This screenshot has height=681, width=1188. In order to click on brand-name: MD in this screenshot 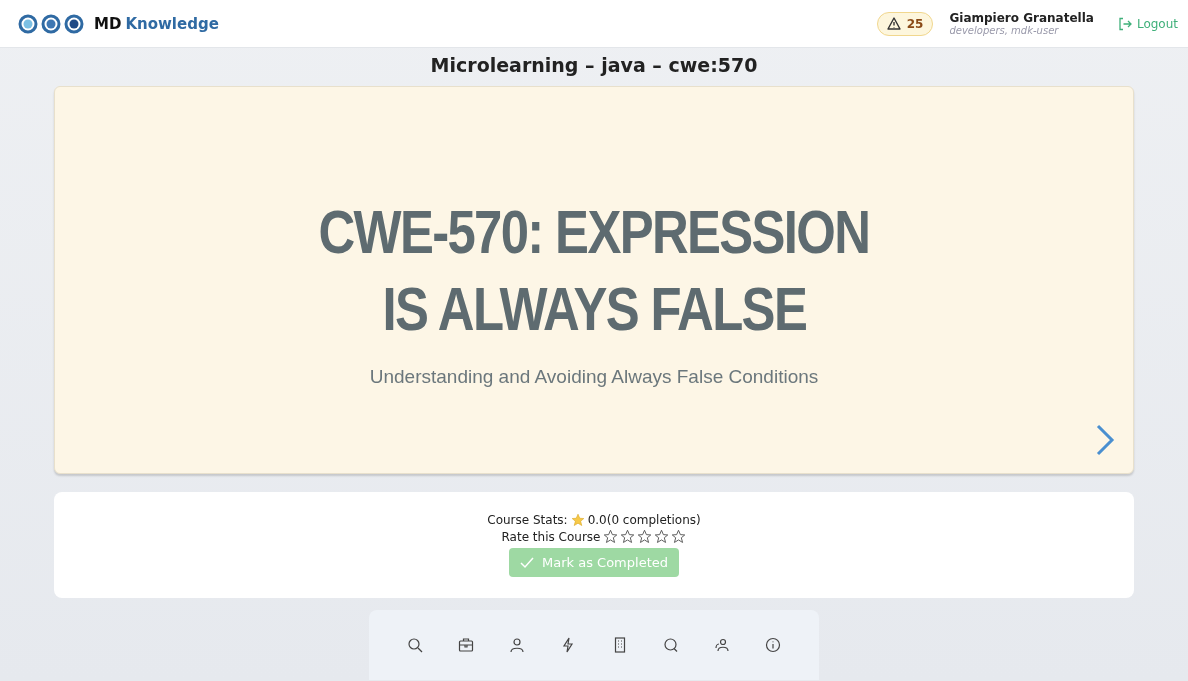, I will do `click(108, 23)`.